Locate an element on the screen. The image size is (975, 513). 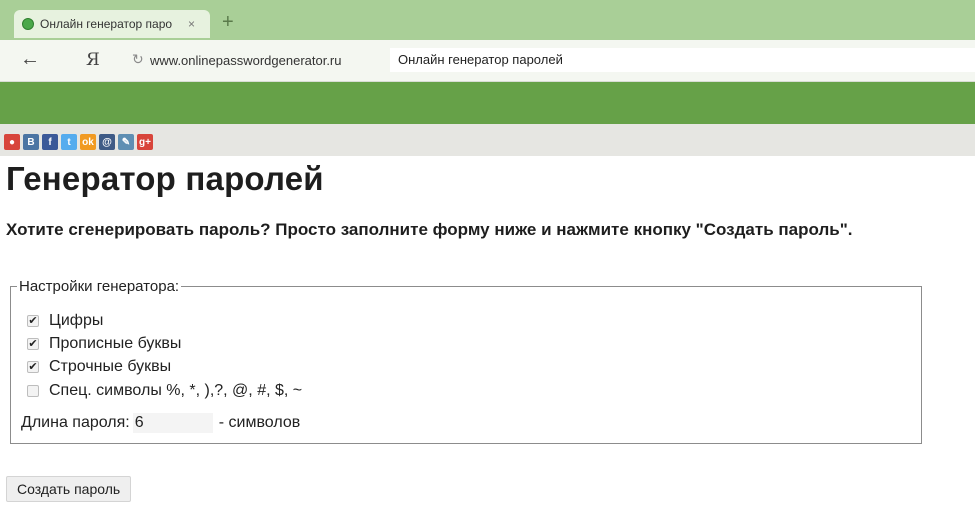
length-unit: - символов is located at coordinates (259, 422).